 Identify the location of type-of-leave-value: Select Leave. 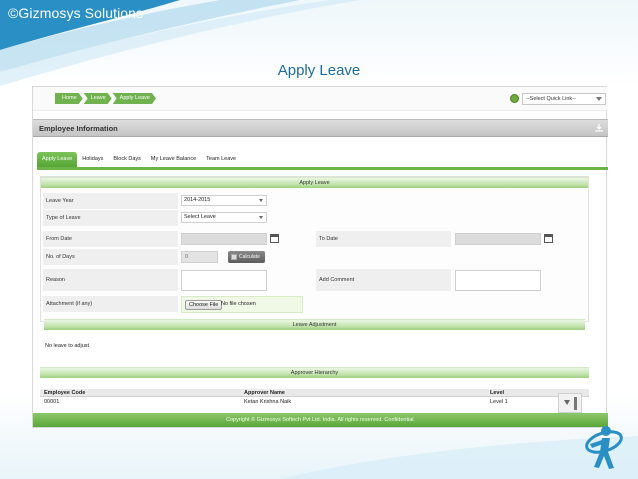
(200, 217).